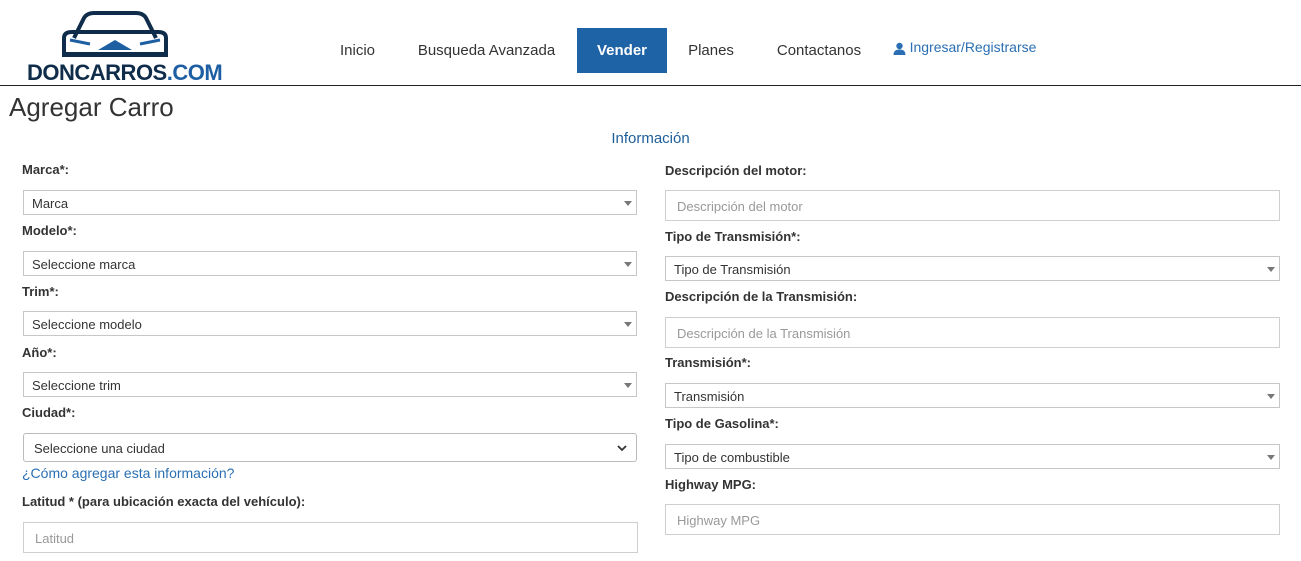  What do you see at coordinates (732, 269) in the screenshot?
I see `tipo-transmision-value: Tipo de Transmisión` at bounding box center [732, 269].